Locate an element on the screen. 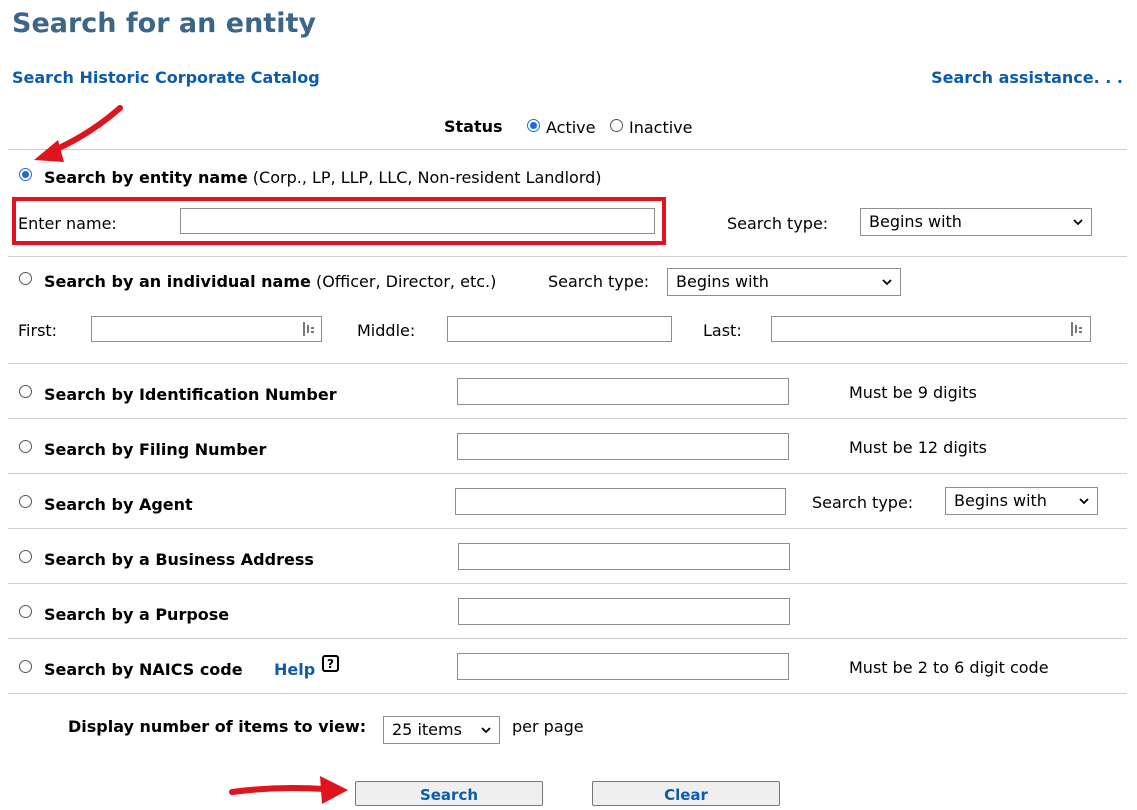 Image resolution: width=1137 pixels, height=810 pixels. last-name-input is located at coordinates (931, 329).